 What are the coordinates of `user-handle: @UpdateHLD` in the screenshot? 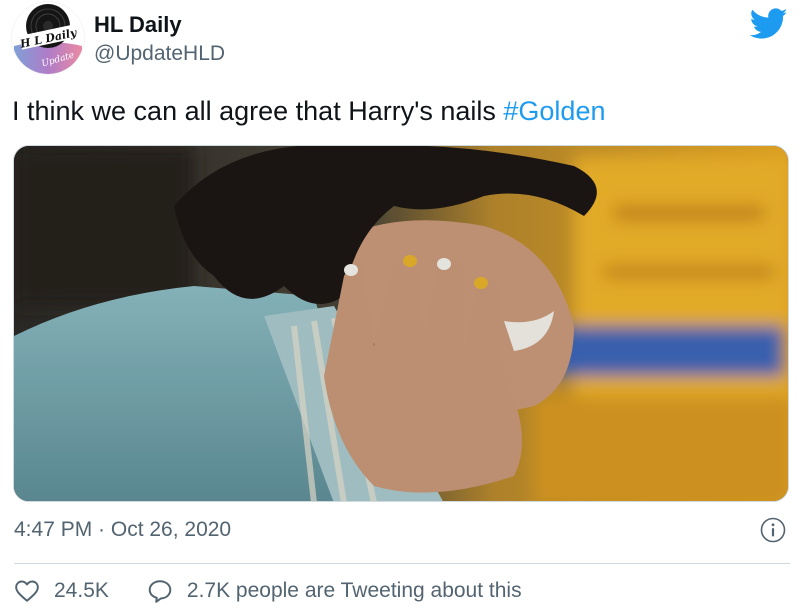 It's located at (159, 54).